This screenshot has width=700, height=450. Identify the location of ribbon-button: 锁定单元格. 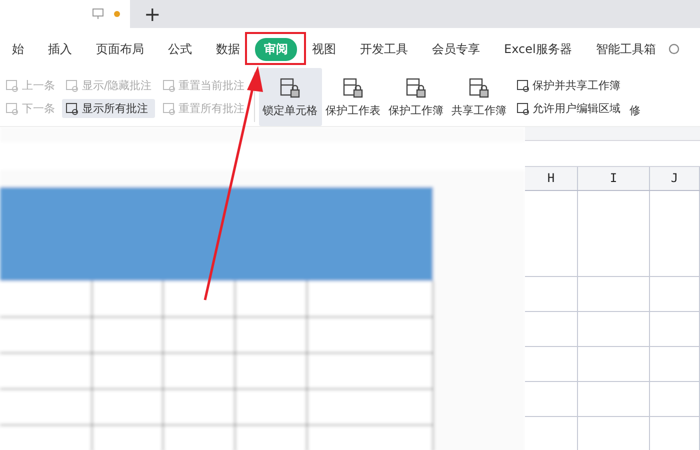
(290, 97).